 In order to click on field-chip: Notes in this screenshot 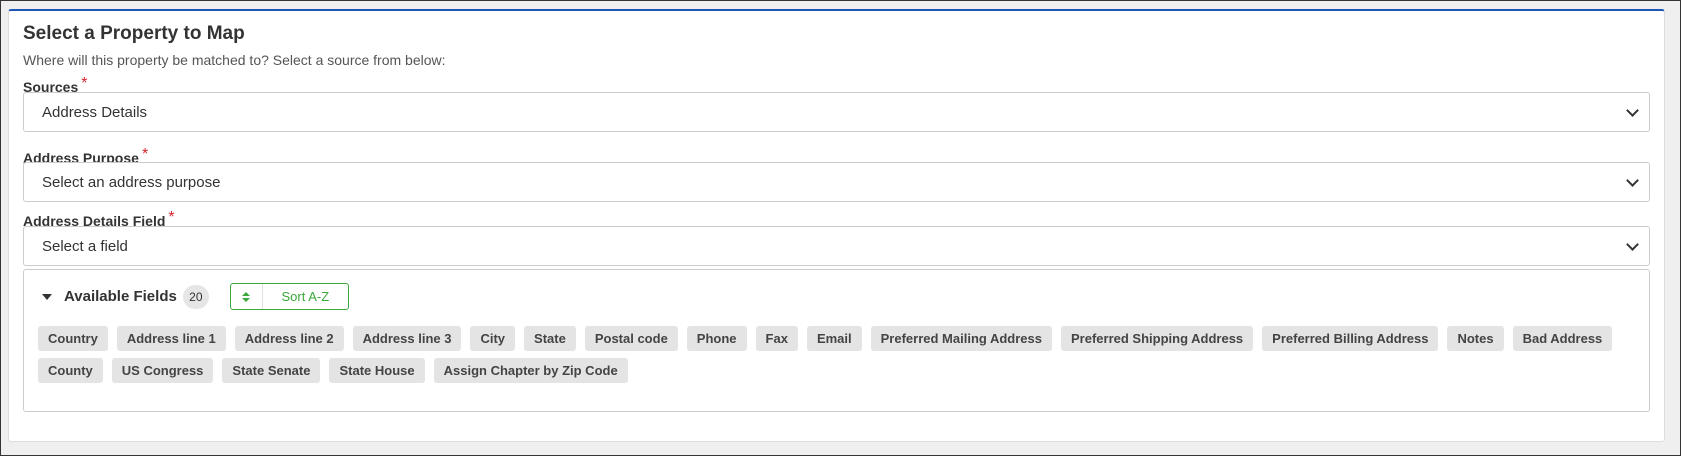, I will do `click(1475, 338)`.